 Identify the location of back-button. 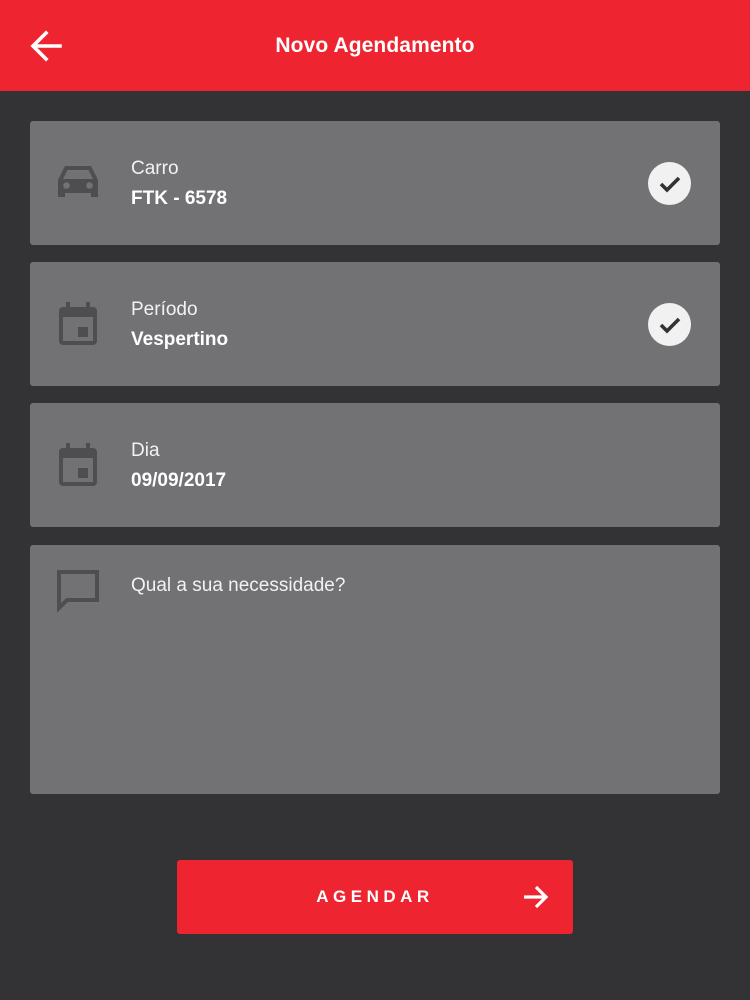
(46, 46).